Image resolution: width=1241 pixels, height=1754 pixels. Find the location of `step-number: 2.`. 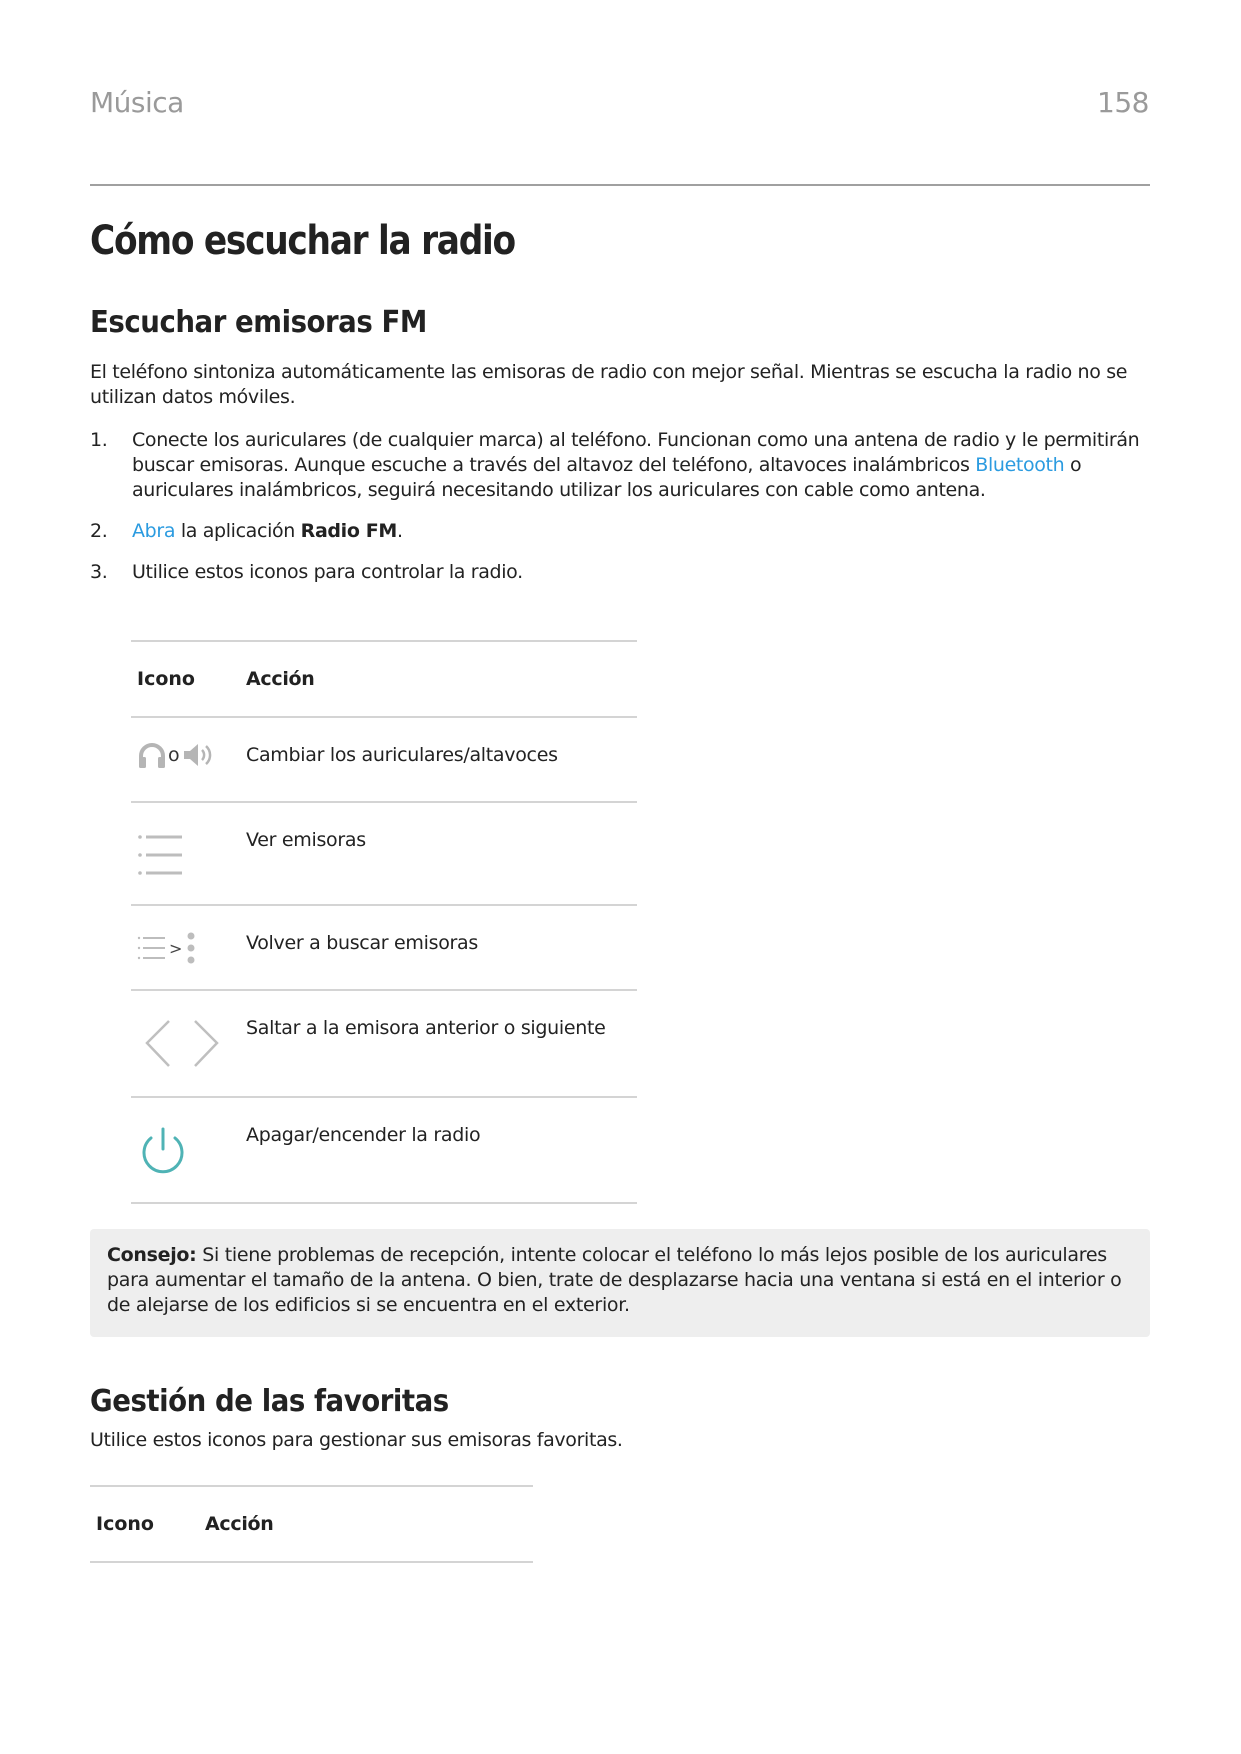

step-number: 2. is located at coordinates (99, 531).